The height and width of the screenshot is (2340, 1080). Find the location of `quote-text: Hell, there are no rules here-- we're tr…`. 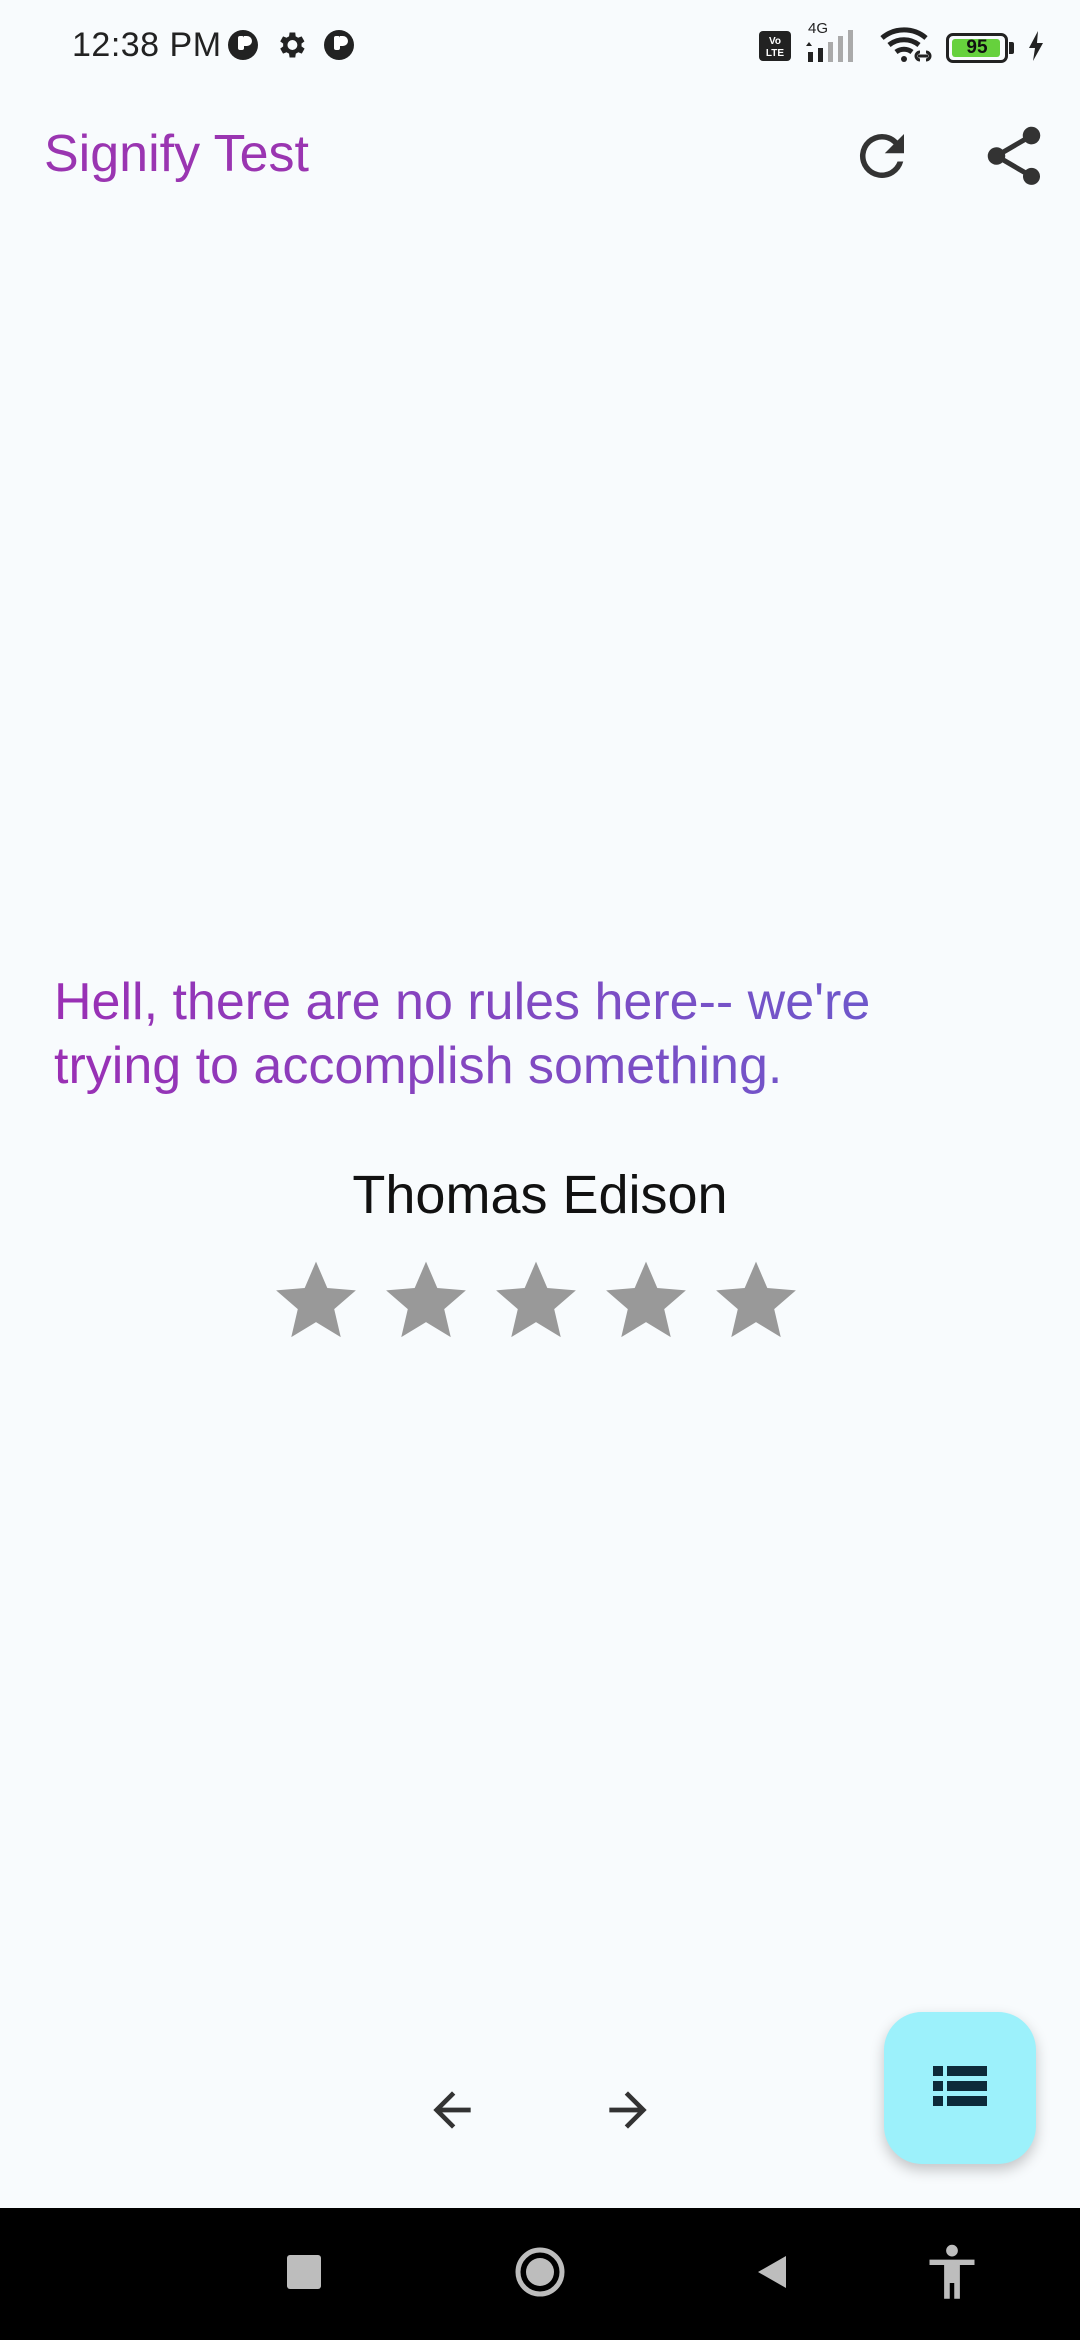

quote-text: Hell, there are no rules here-- we're tr… is located at coordinates (504, 1034).